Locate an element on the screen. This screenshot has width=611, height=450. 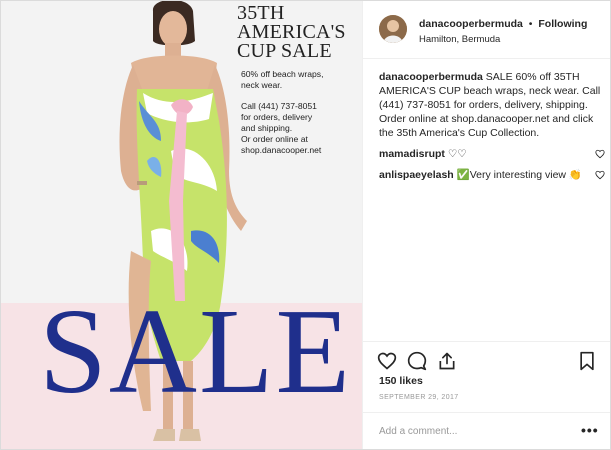
action-bar is located at coordinates (486, 356).